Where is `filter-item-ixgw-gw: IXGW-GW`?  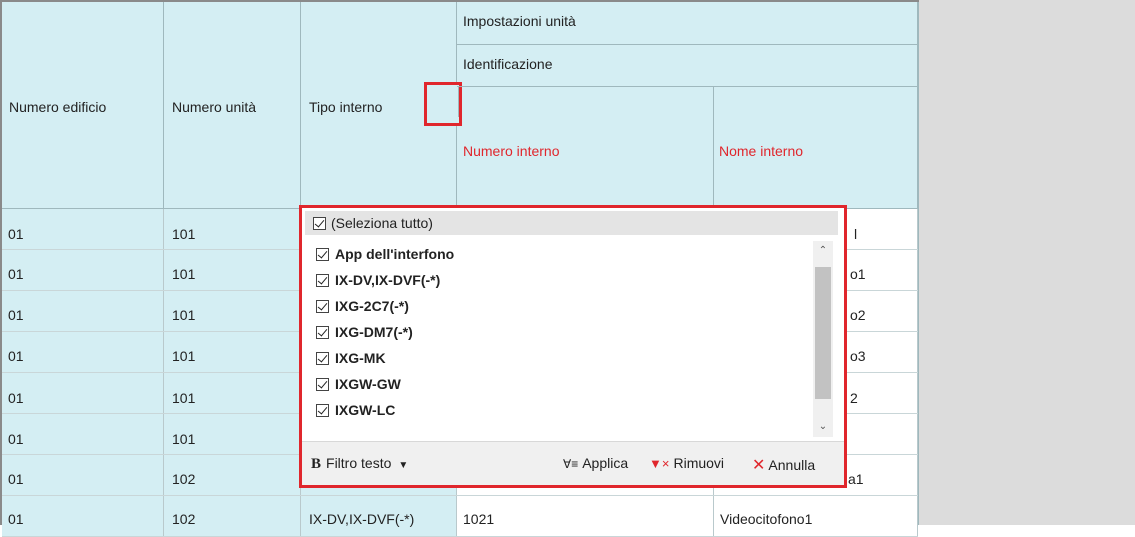
filter-item-ixgw-gw: IXGW-GW is located at coordinates (358, 384).